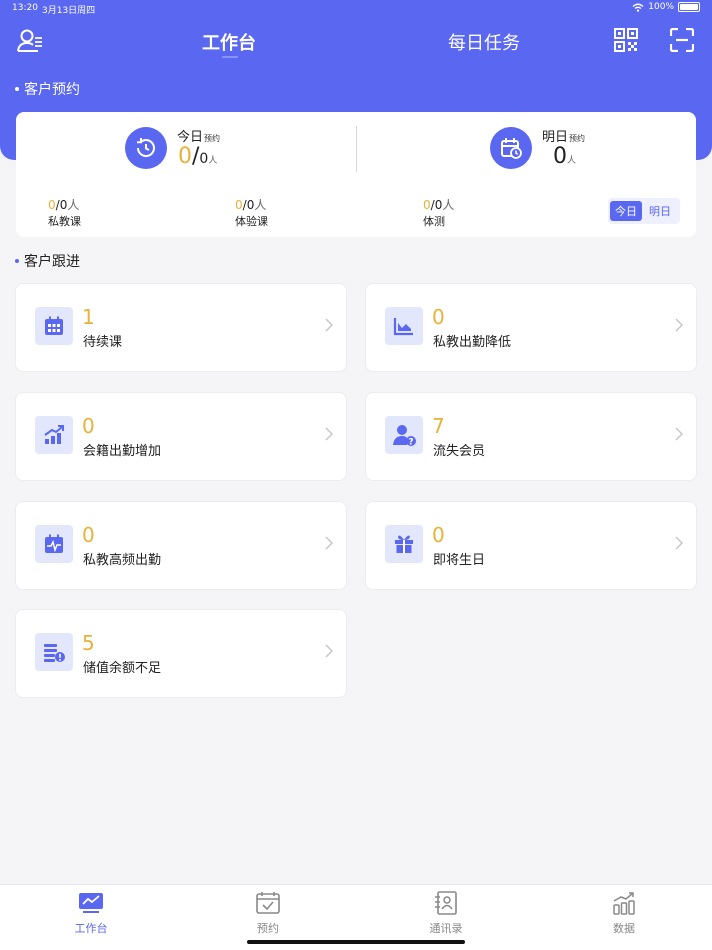  I want to click on card-low-balance: 5 储值余额不足, so click(181, 653).